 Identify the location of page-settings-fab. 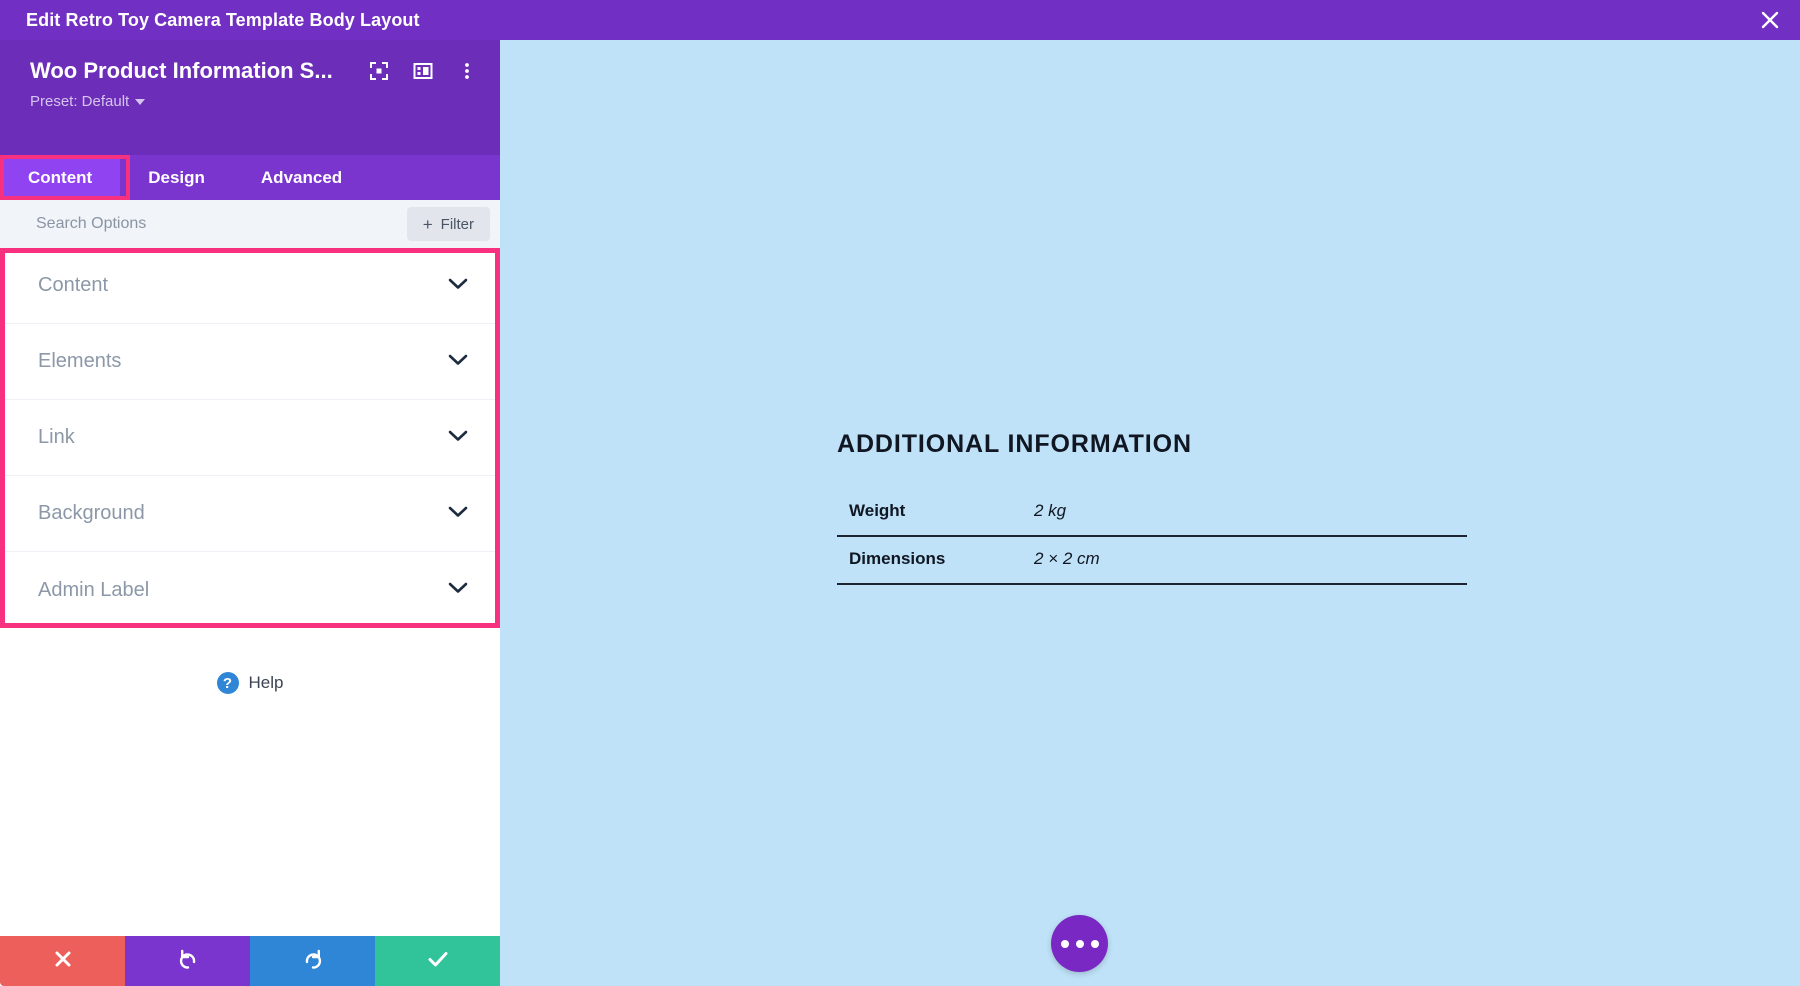
(1079, 943).